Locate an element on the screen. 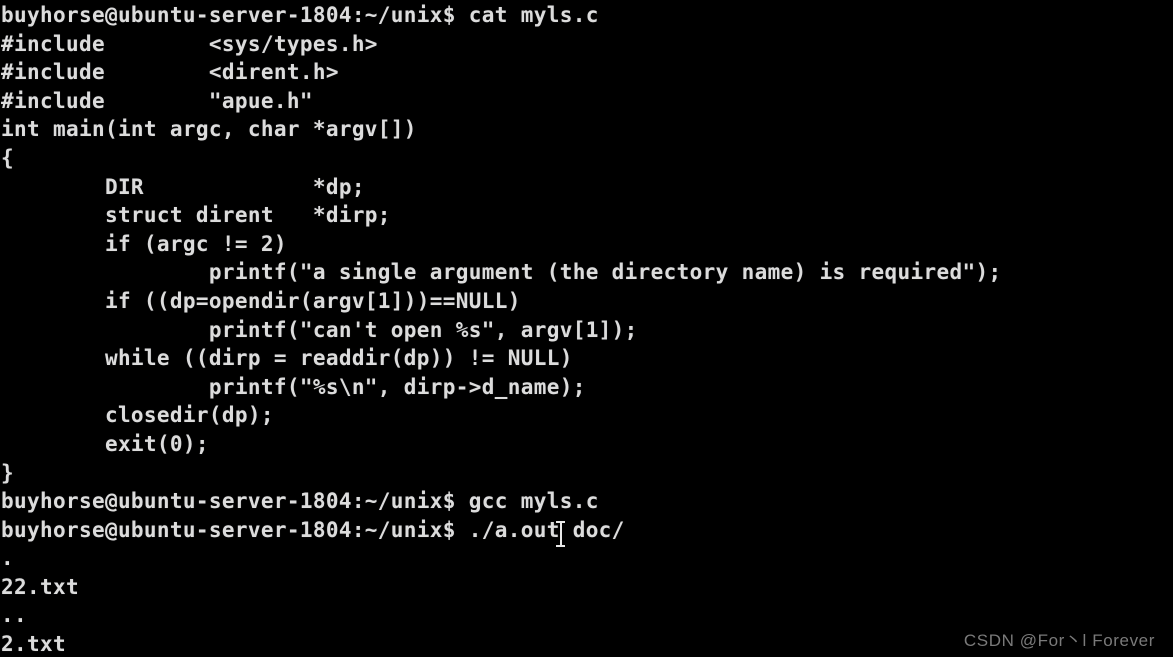 The width and height of the screenshot is (1173, 657). terminal-line: struct dirent *dirp; is located at coordinates (196, 215).